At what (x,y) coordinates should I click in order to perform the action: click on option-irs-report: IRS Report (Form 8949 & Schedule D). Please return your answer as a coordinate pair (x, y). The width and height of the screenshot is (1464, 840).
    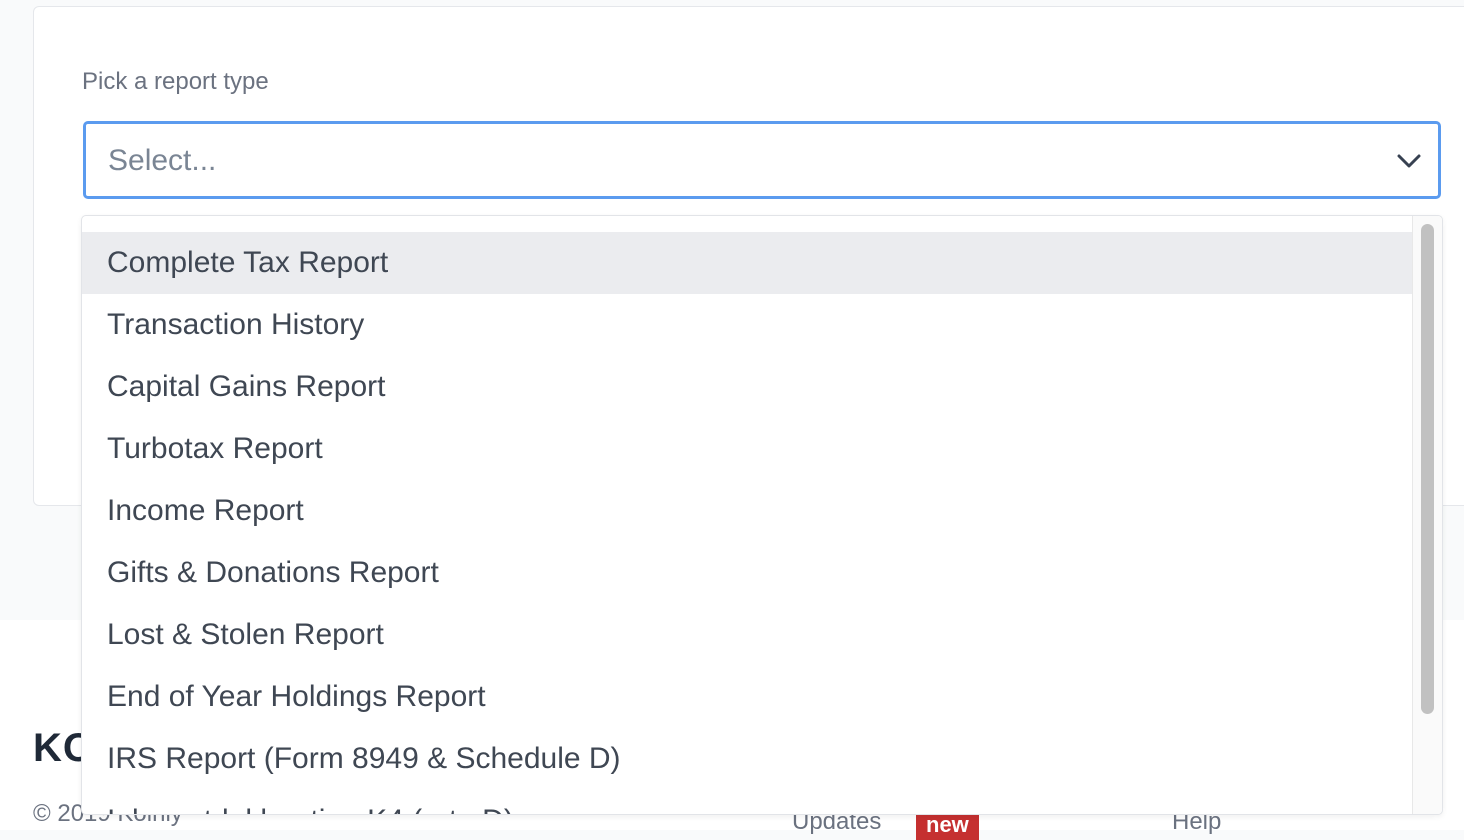
    Looking at the image, I should click on (747, 759).